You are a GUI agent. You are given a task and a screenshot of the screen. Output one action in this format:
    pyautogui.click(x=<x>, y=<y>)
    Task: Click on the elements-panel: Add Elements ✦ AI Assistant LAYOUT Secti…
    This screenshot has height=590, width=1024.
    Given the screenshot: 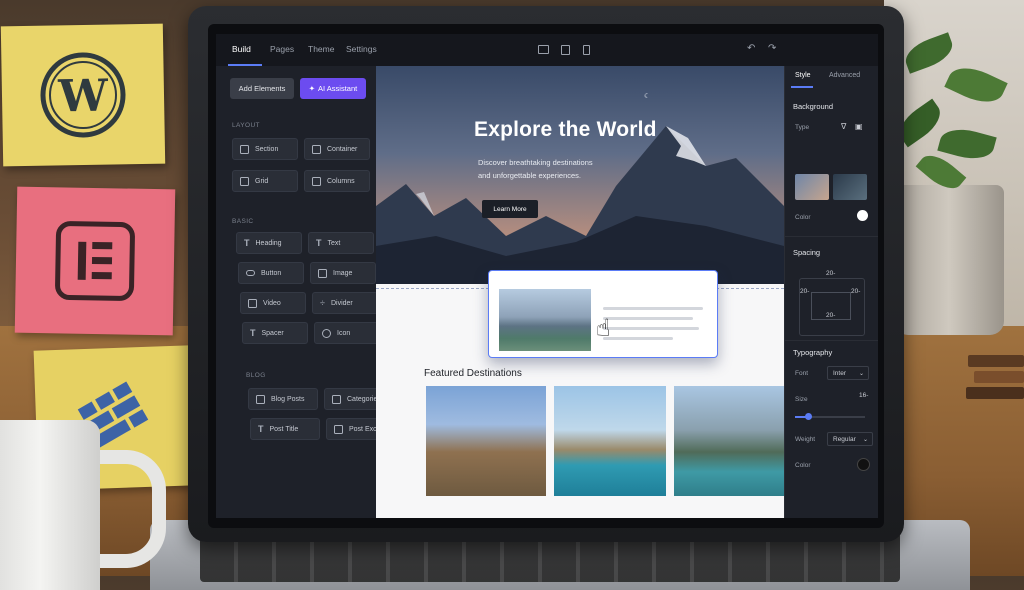 What is the action you would take?
    pyautogui.click(x=304, y=292)
    